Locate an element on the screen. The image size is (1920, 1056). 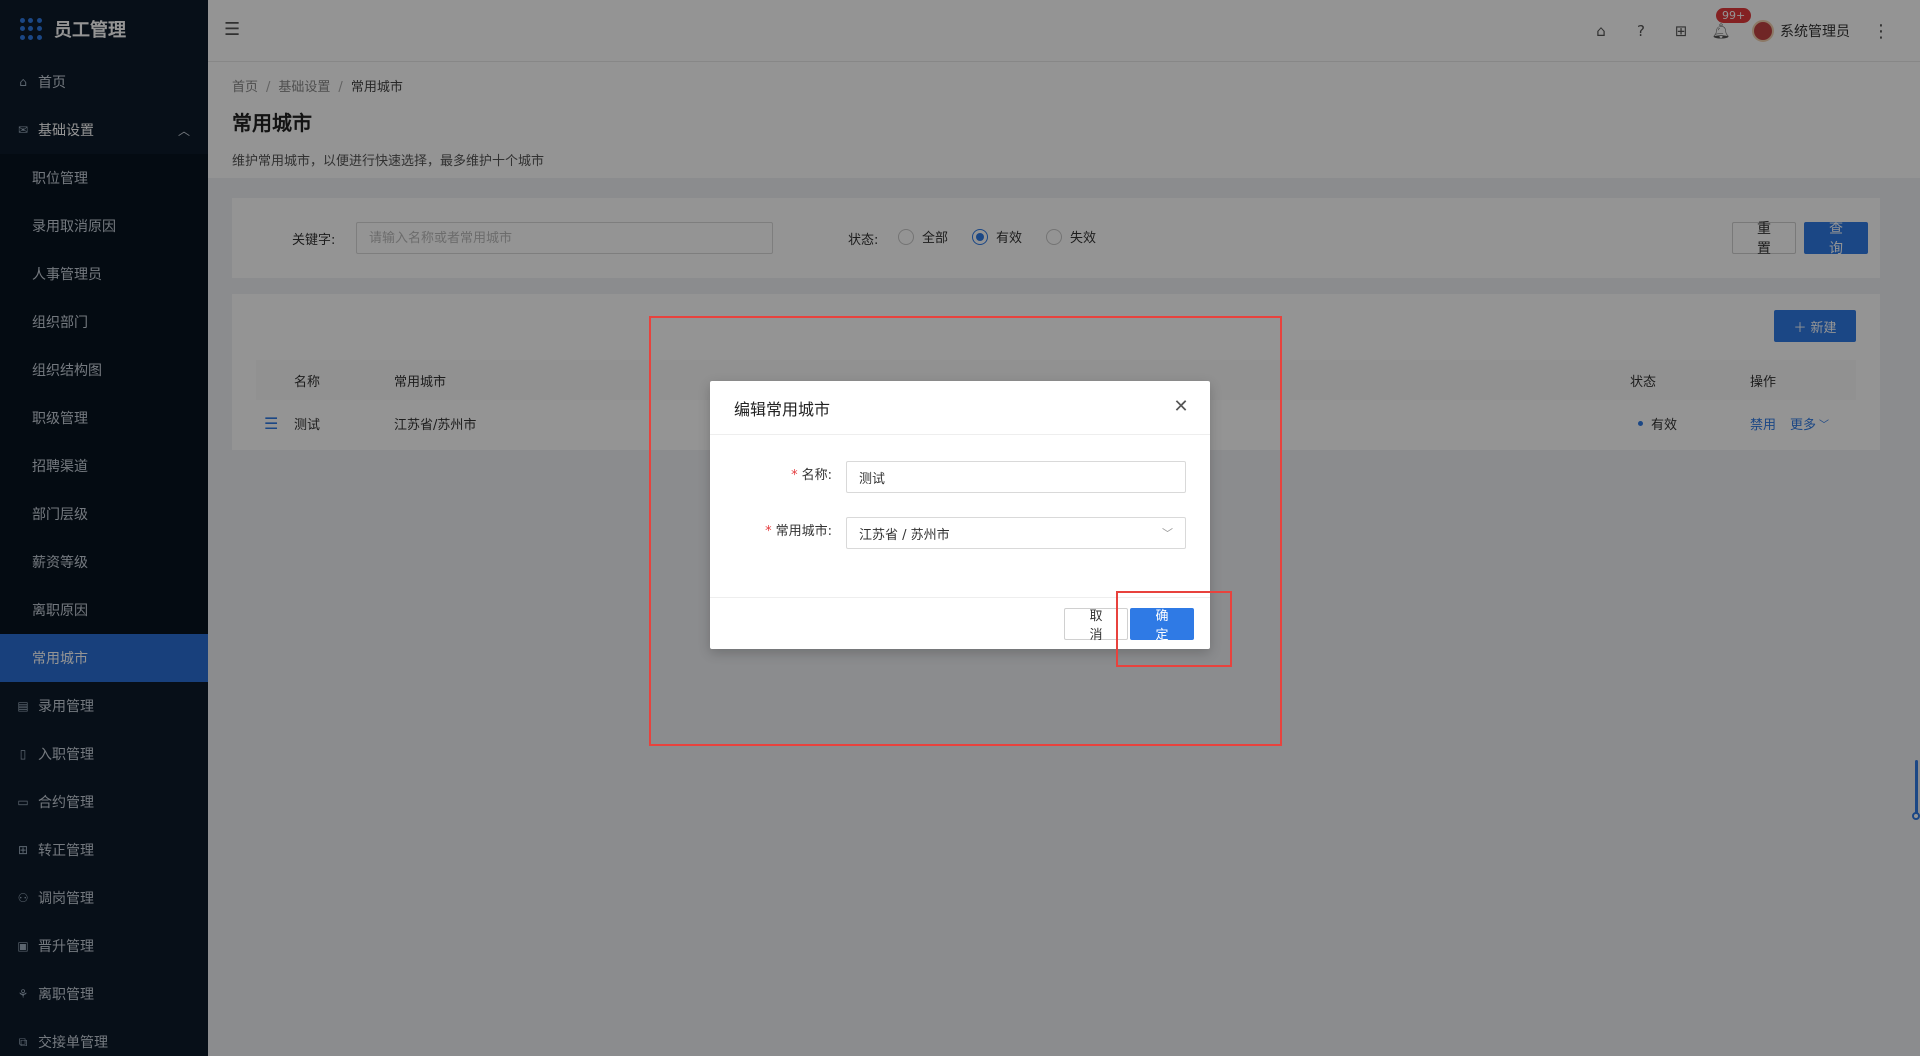
form-row-name: * 名称: is located at coordinates (960, 476).